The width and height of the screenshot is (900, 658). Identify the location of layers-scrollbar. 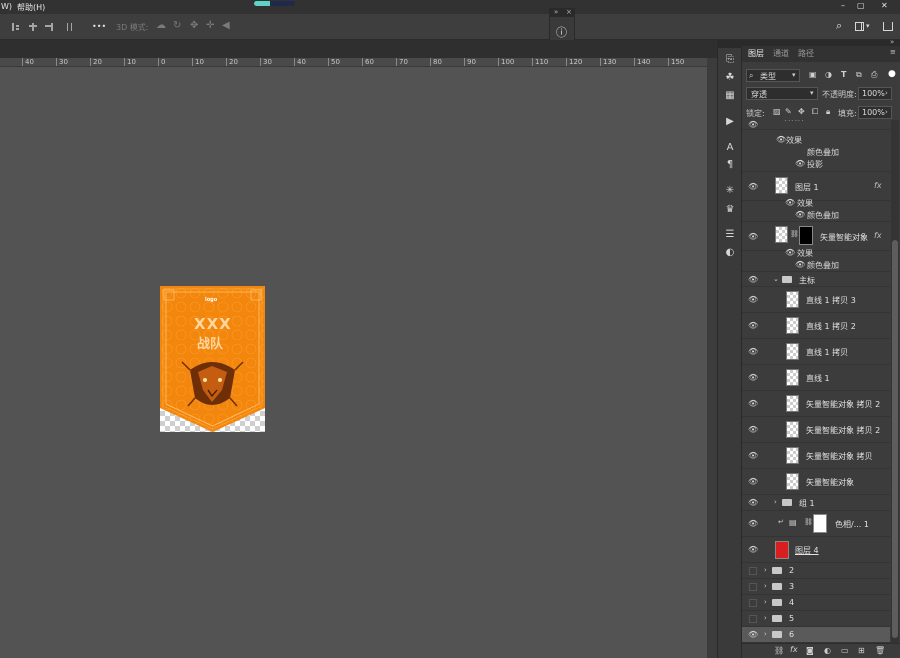
(895, 381).